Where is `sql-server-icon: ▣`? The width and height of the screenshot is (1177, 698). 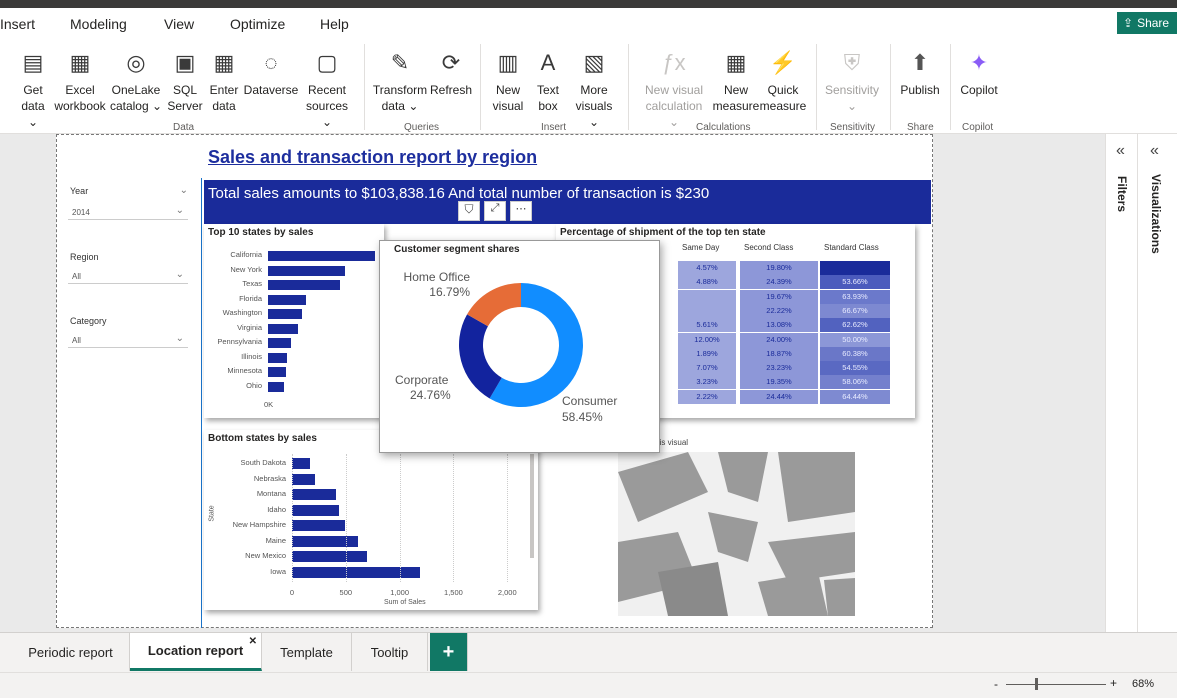 sql-server-icon: ▣ is located at coordinates (185, 62).